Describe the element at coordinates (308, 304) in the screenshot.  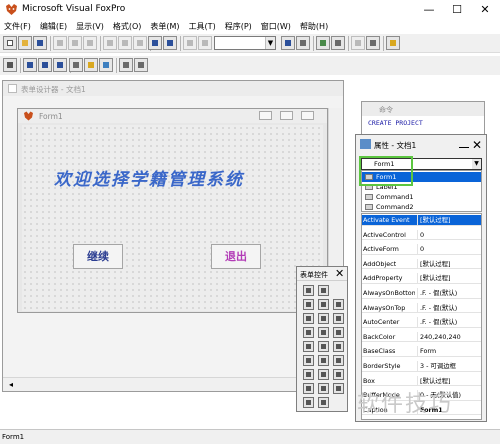
I see `label-tool-icon` at that location.